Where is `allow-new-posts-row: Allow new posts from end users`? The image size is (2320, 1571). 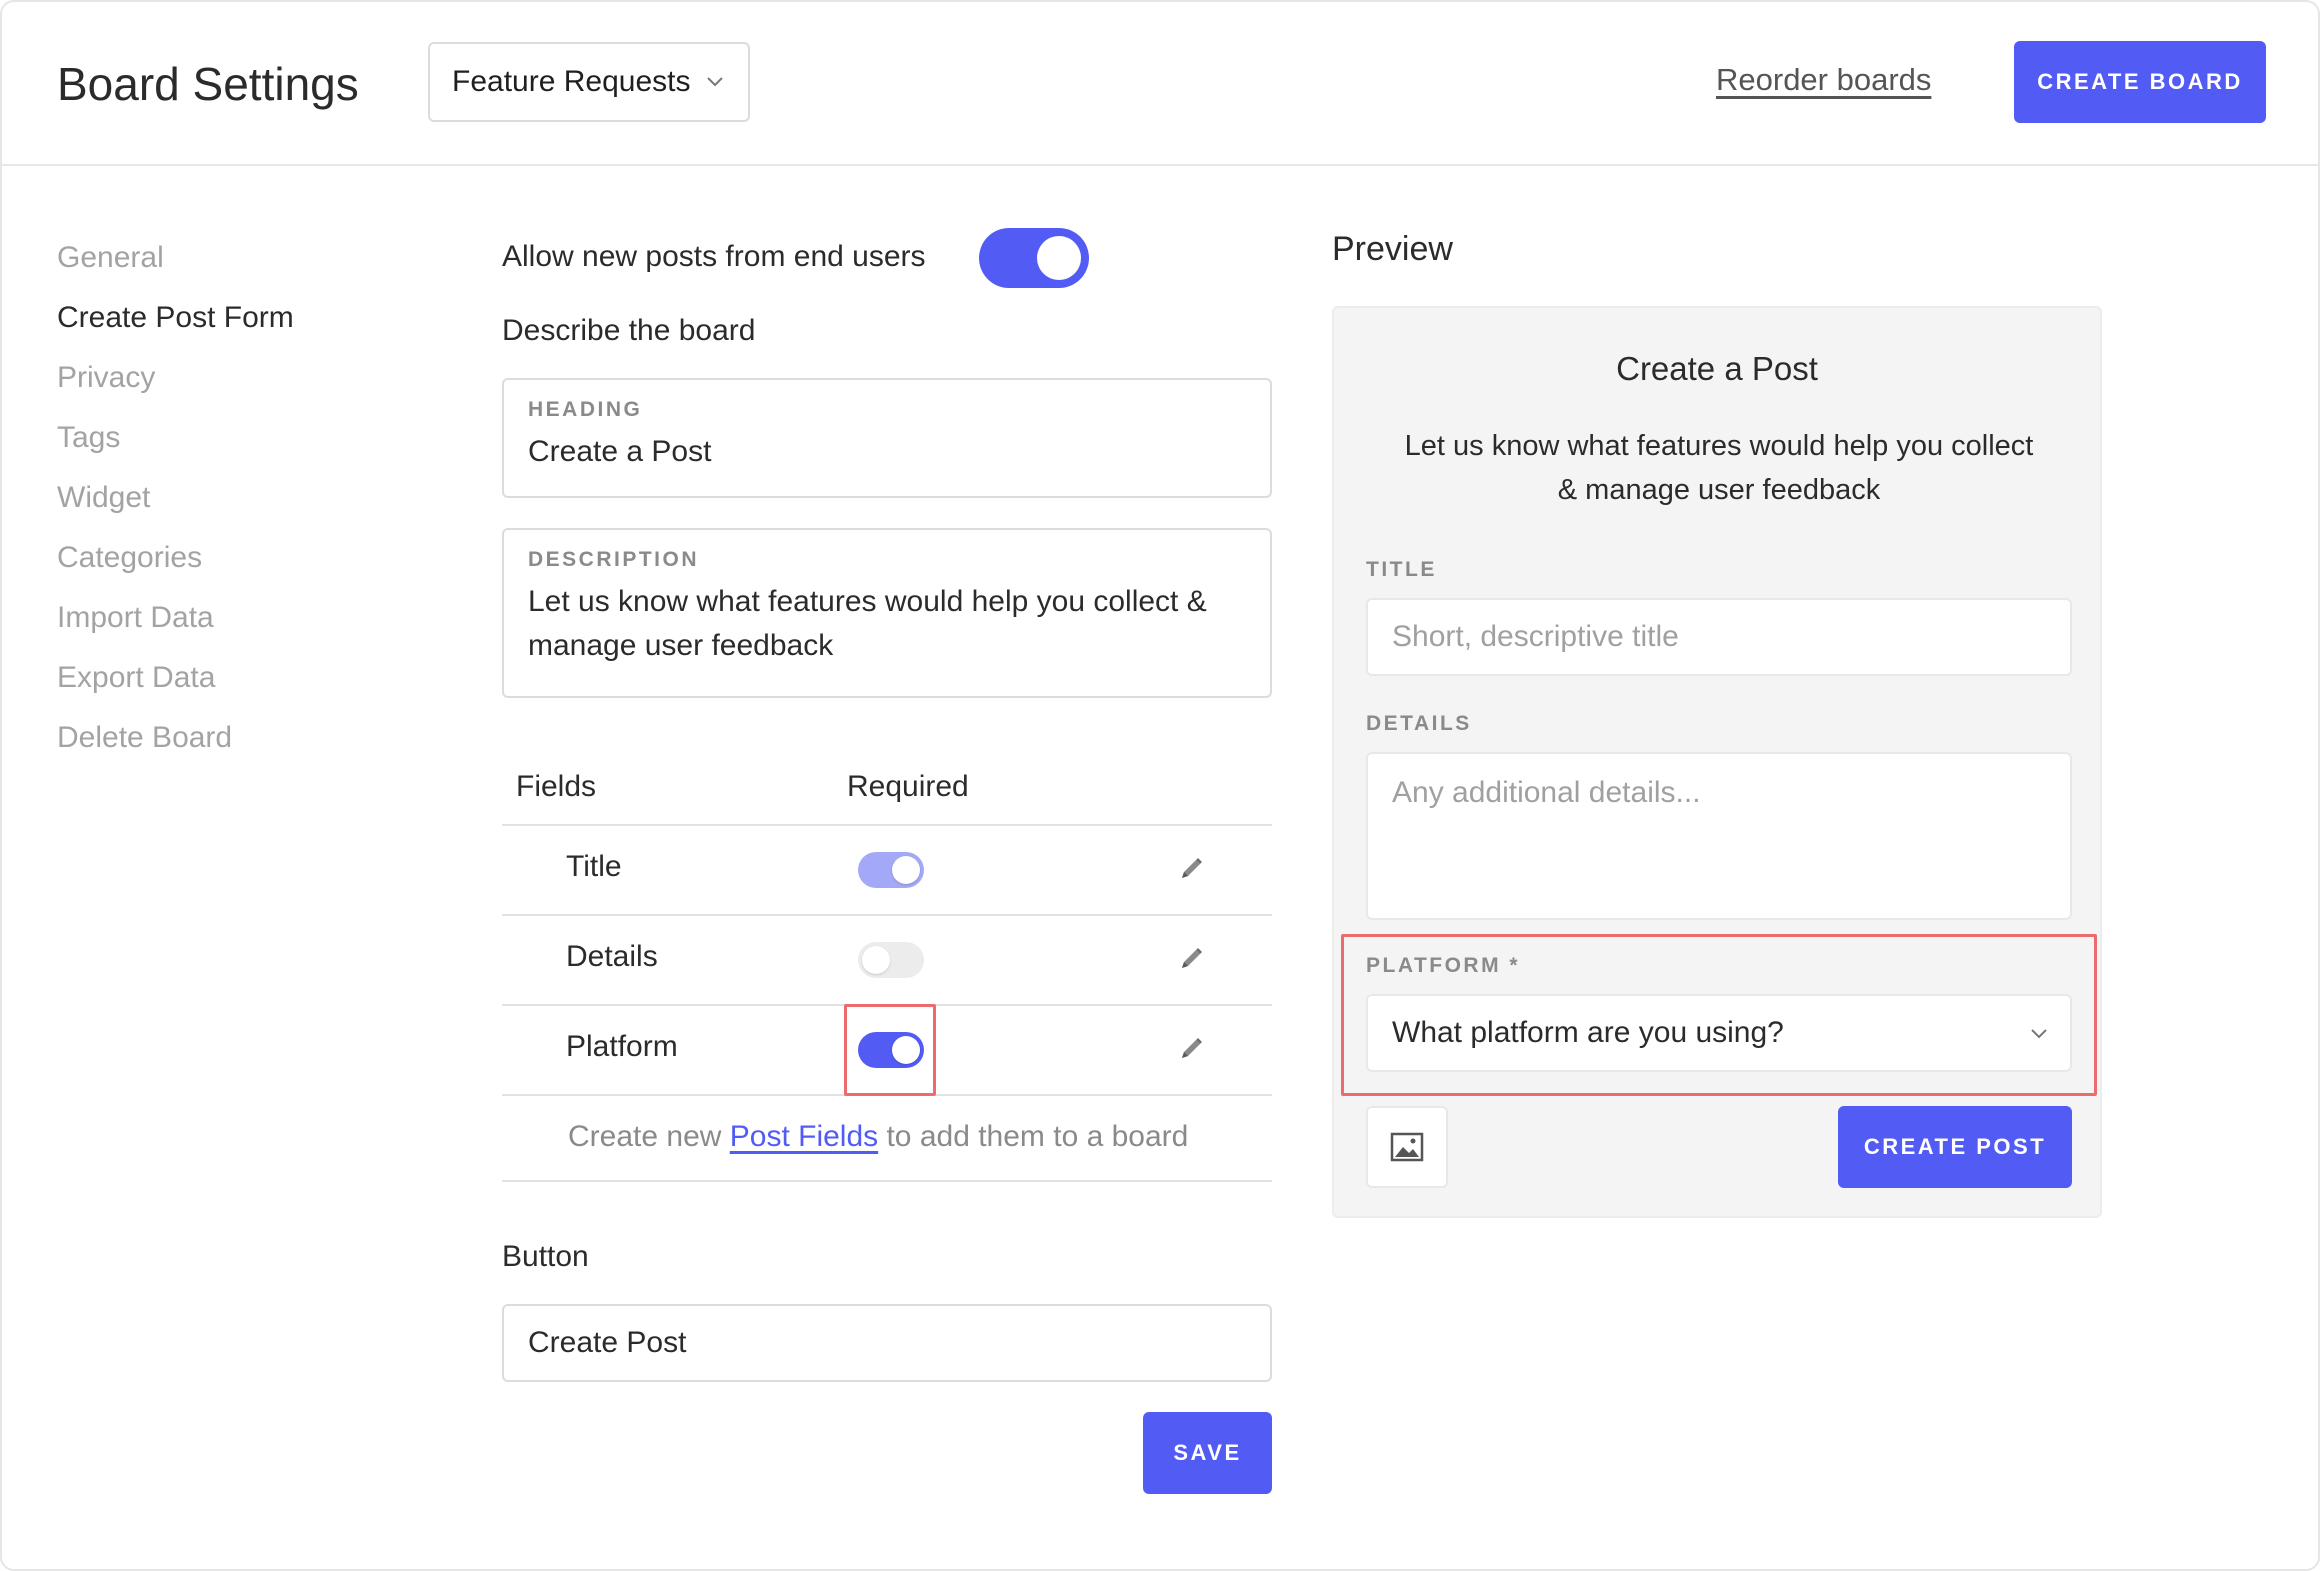
allow-new-posts-row: Allow new posts from end users is located at coordinates (795, 257).